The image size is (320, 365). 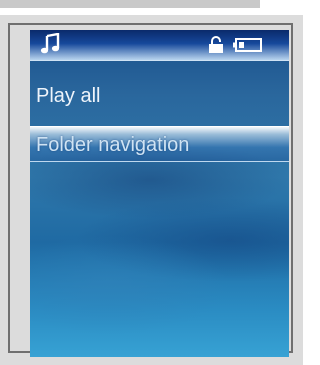 What do you see at coordinates (159, 96) in the screenshot?
I see `menu-item-play-all: Play all` at bounding box center [159, 96].